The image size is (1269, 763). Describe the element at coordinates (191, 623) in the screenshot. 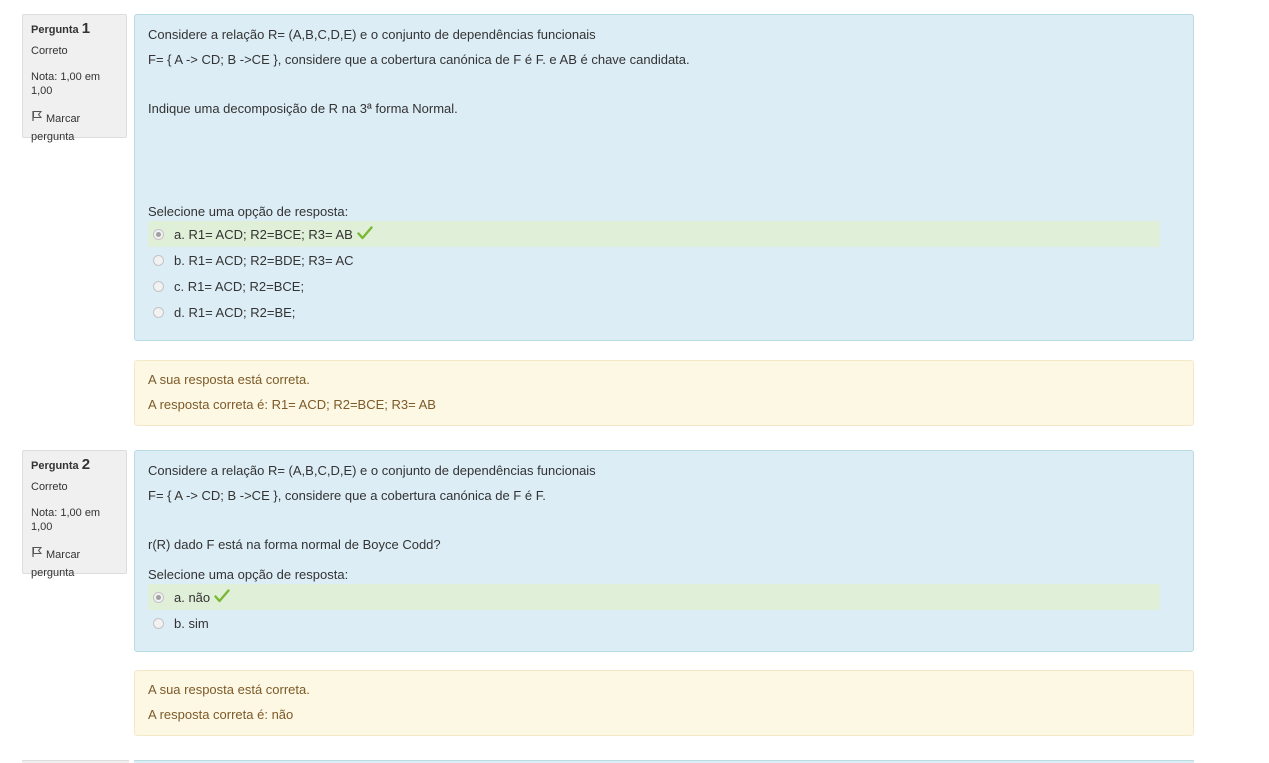

I see `answer-option-label: b. sim` at that location.